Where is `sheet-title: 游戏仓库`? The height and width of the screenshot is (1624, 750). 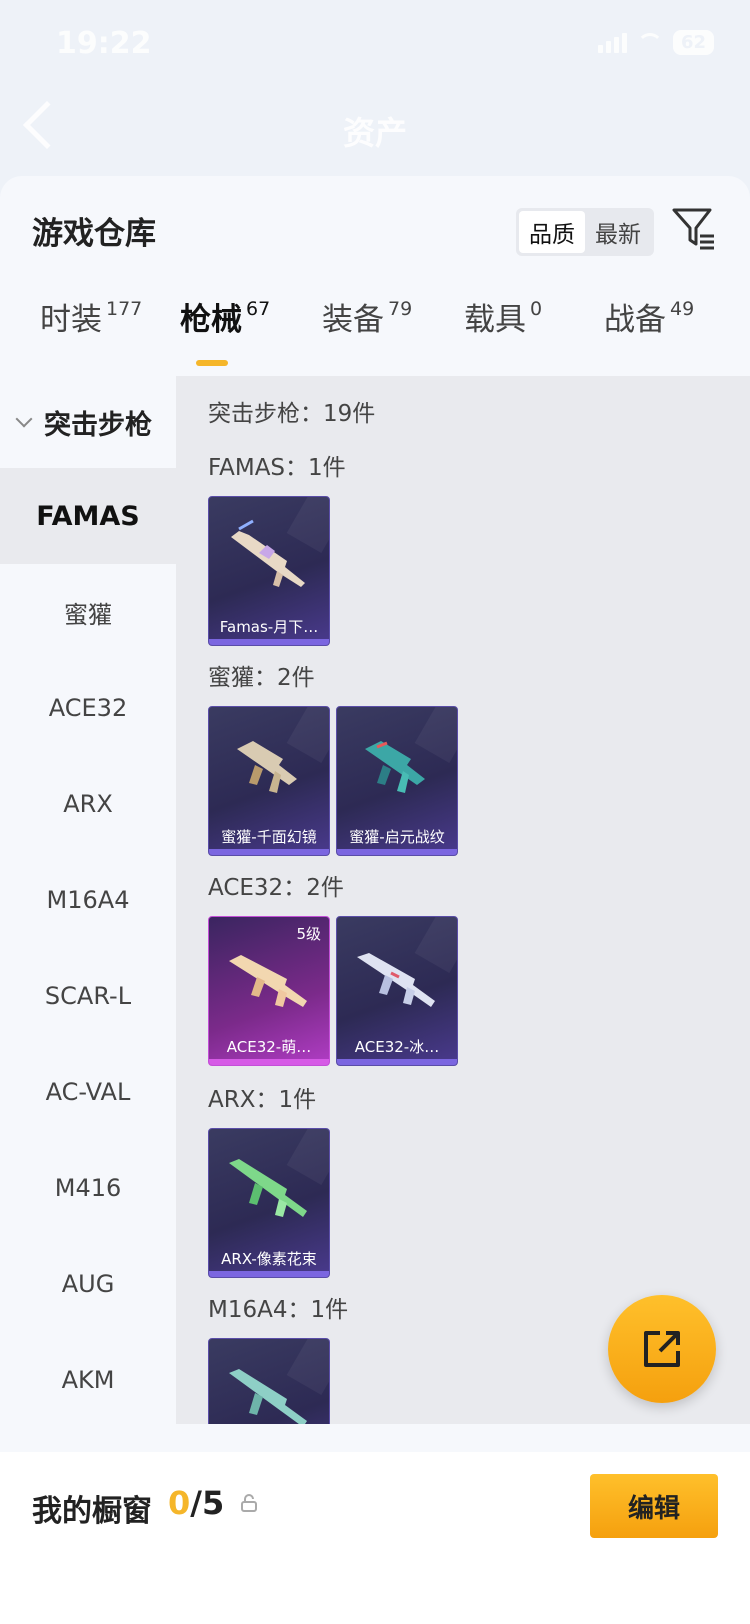 sheet-title: 游戏仓库 is located at coordinates (94, 234).